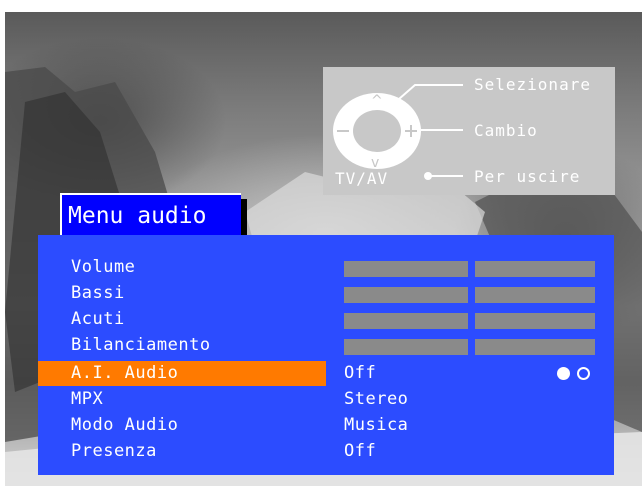  I want to click on menu-title: Menu audio, so click(137, 216).